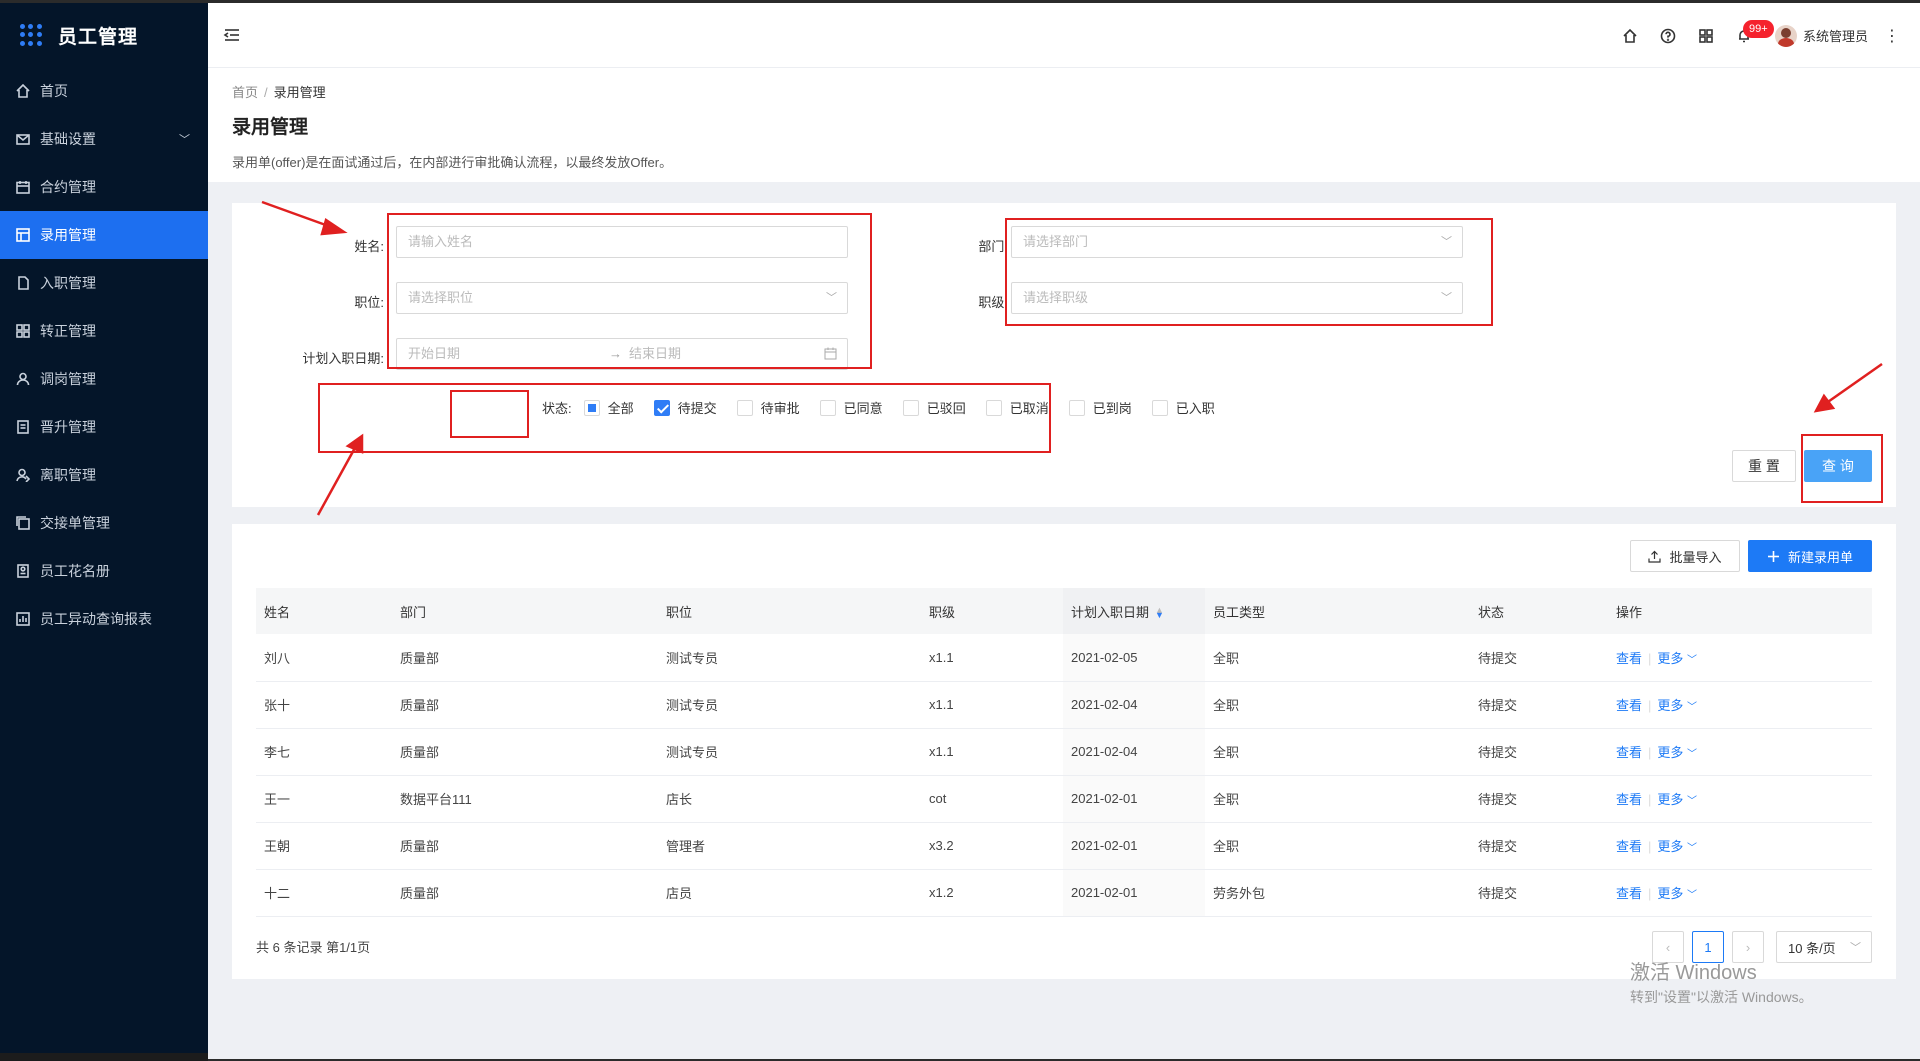 The image size is (1920, 1061). Describe the element at coordinates (768, 407) in the screenshot. I see `status-checkbox-2: 待审批` at that location.